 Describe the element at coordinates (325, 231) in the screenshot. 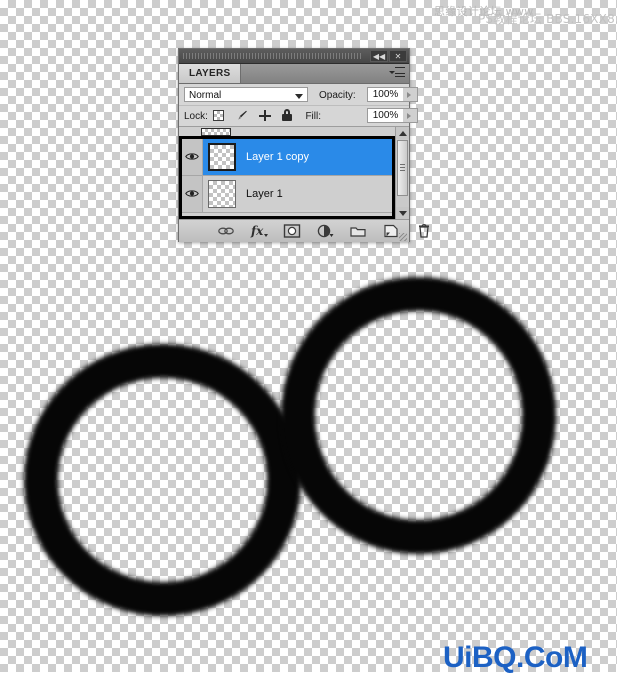

I see `half-circle-icon` at that location.